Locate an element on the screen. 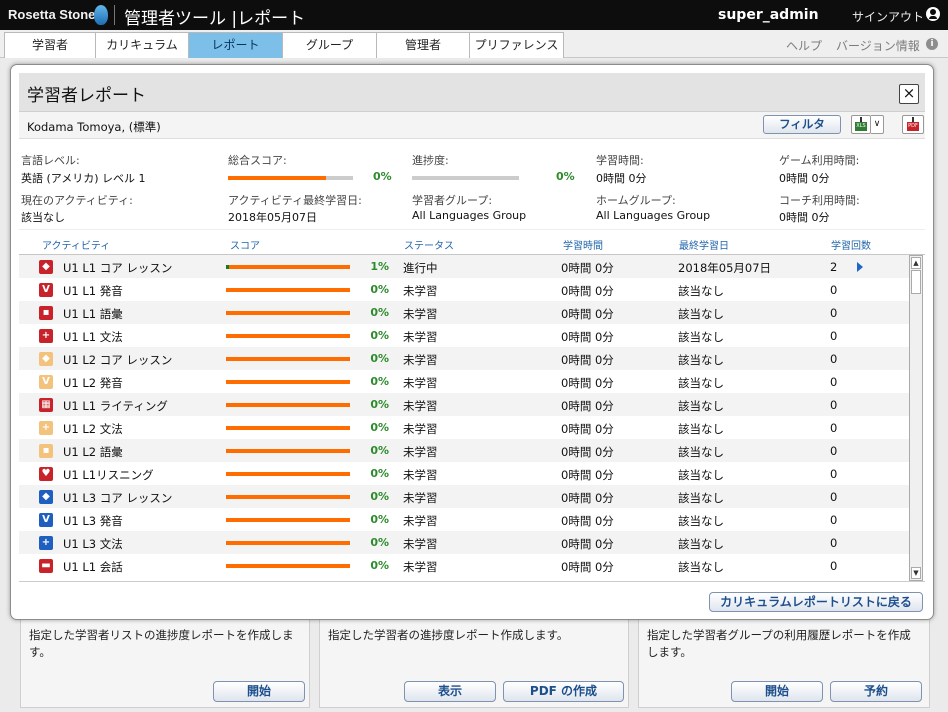  activity-name: U1 L1 発音 is located at coordinates (93, 291).